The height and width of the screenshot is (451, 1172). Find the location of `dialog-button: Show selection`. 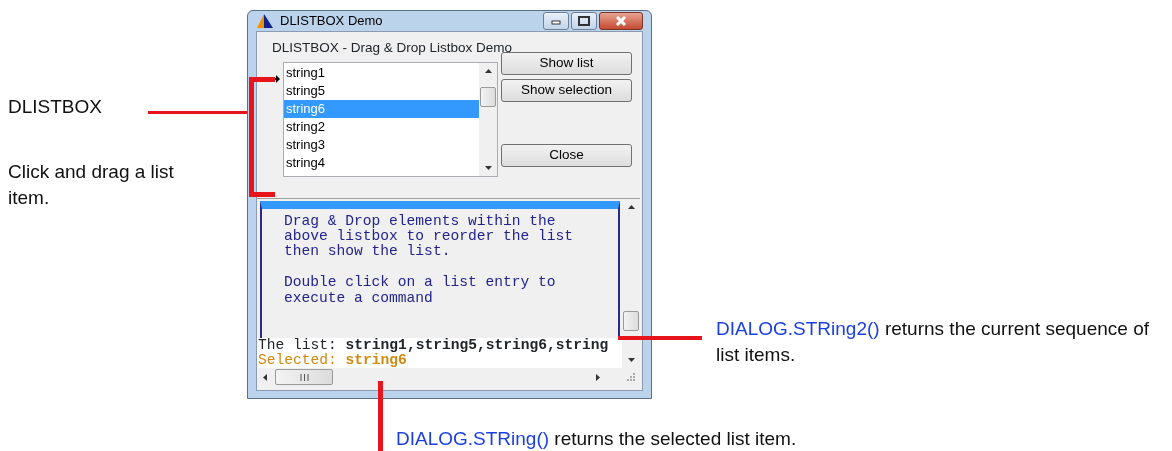

dialog-button: Show selection is located at coordinates (566, 90).